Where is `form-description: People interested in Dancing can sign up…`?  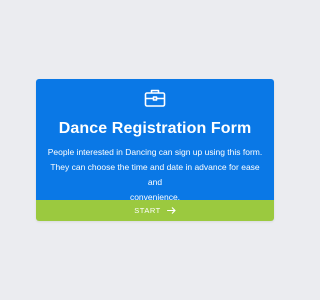
form-description: People interested in Dancing can sign up… is located at coordinates (155, 175).